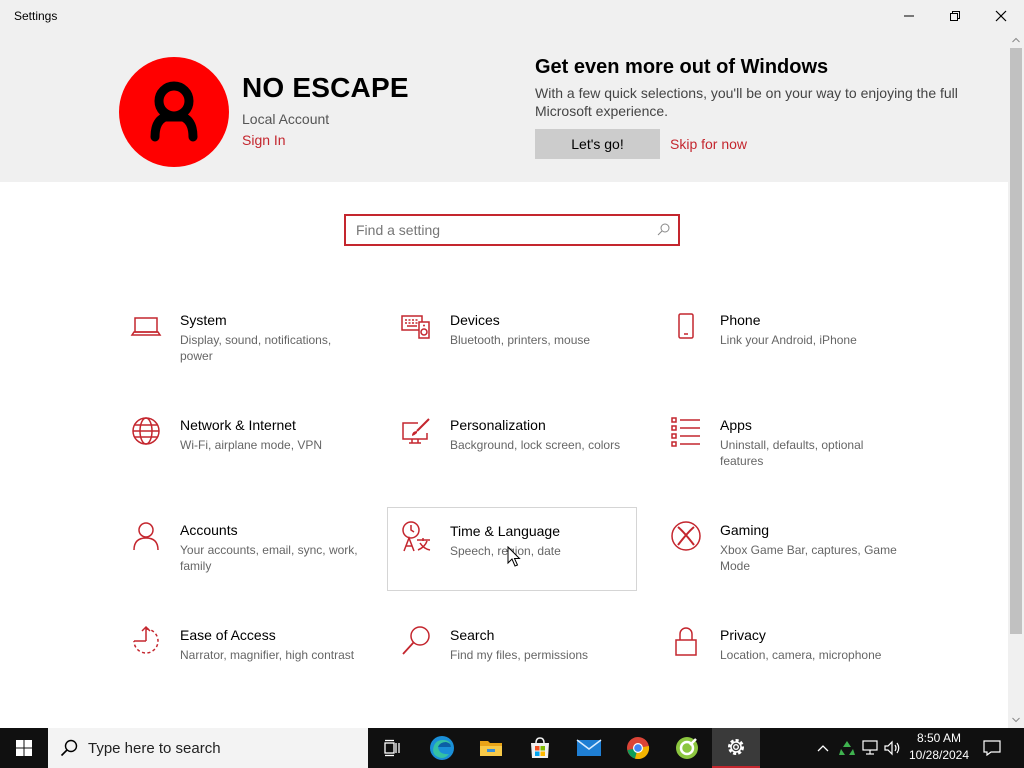 This screenshot has height=768, width=1024. What do you see at coordinates (1016, 720) in the screenshot?
I see `scroll-down-arrow` at bounding box center [1016, 720].